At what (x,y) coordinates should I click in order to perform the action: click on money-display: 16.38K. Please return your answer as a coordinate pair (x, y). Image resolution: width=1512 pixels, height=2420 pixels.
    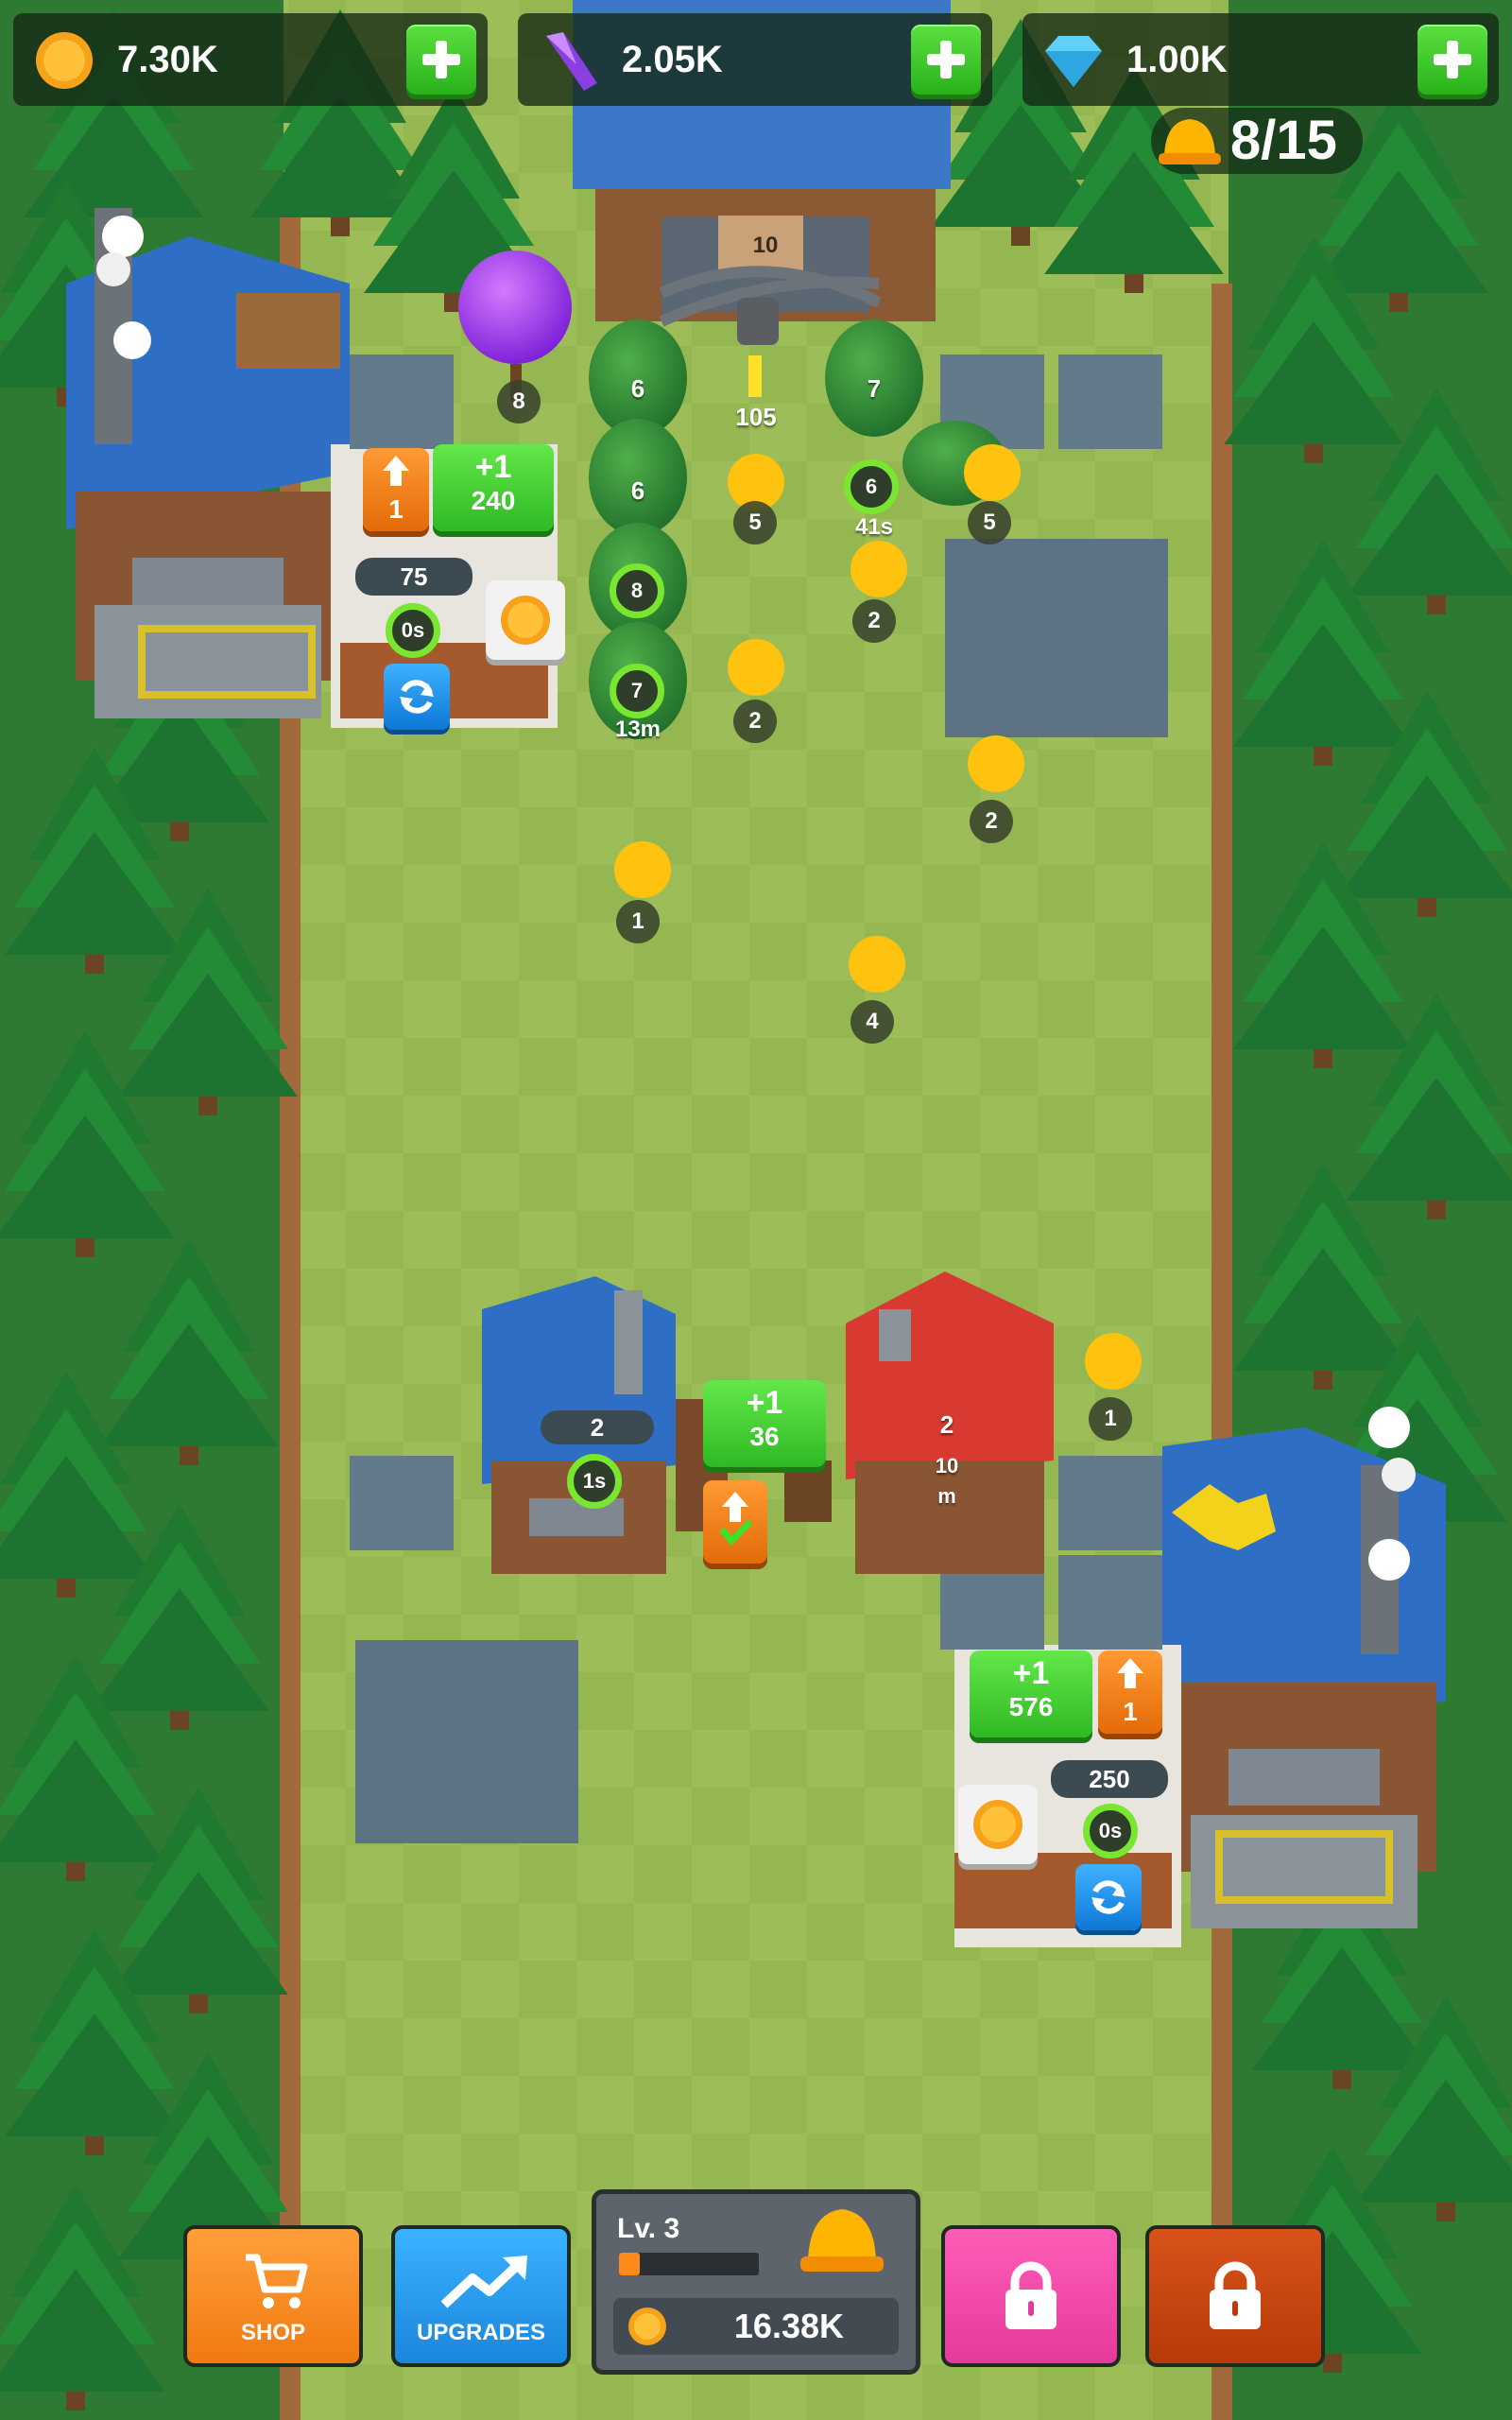
    Looking at the image, I should click on (756, 2326).